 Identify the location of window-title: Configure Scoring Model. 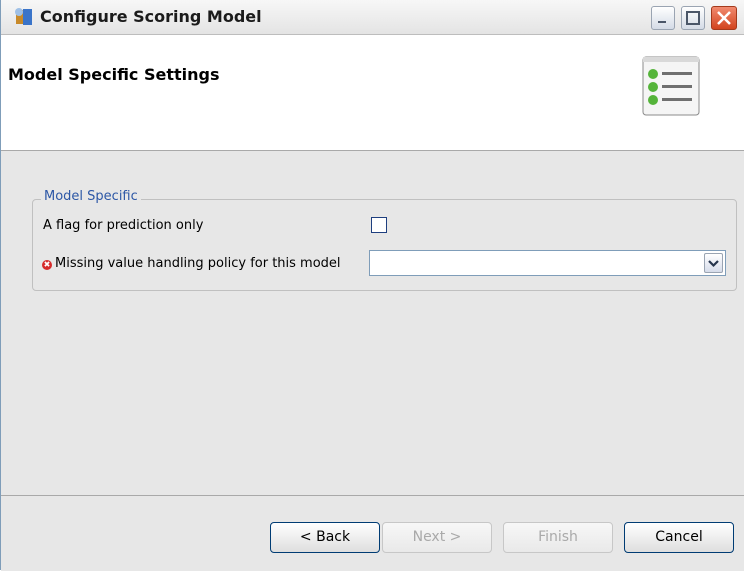
(151, 16).